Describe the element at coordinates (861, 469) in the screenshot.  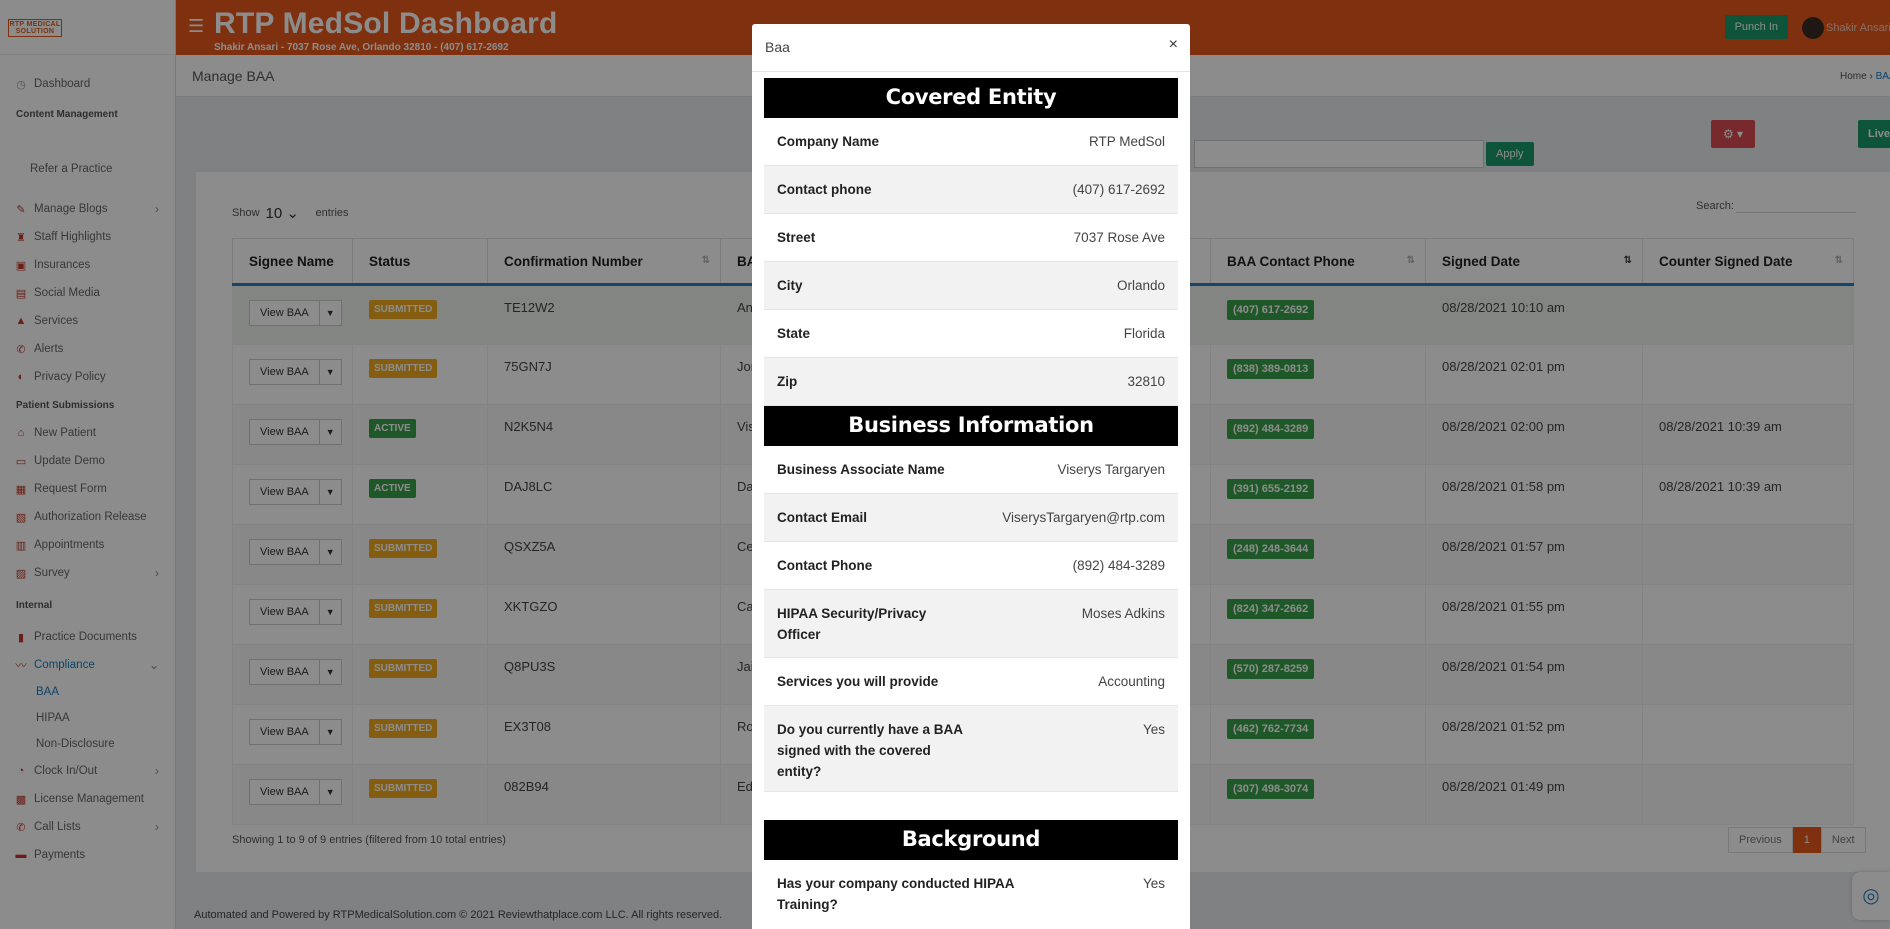
I see `detail-label: Business Associate Name` at that location.